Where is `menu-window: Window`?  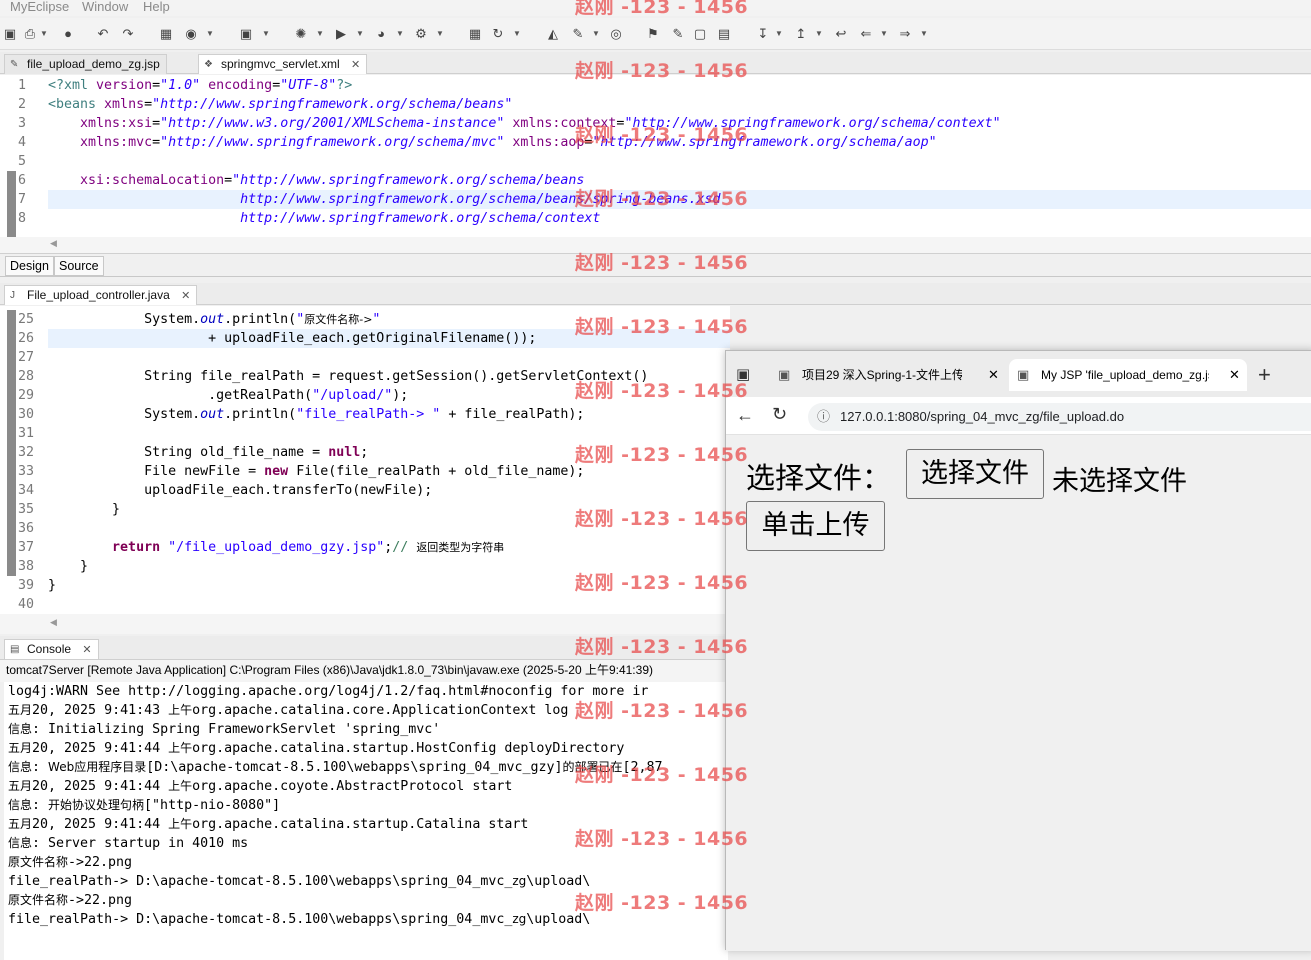
menu-window: Window is located at coordinates (105, 7).